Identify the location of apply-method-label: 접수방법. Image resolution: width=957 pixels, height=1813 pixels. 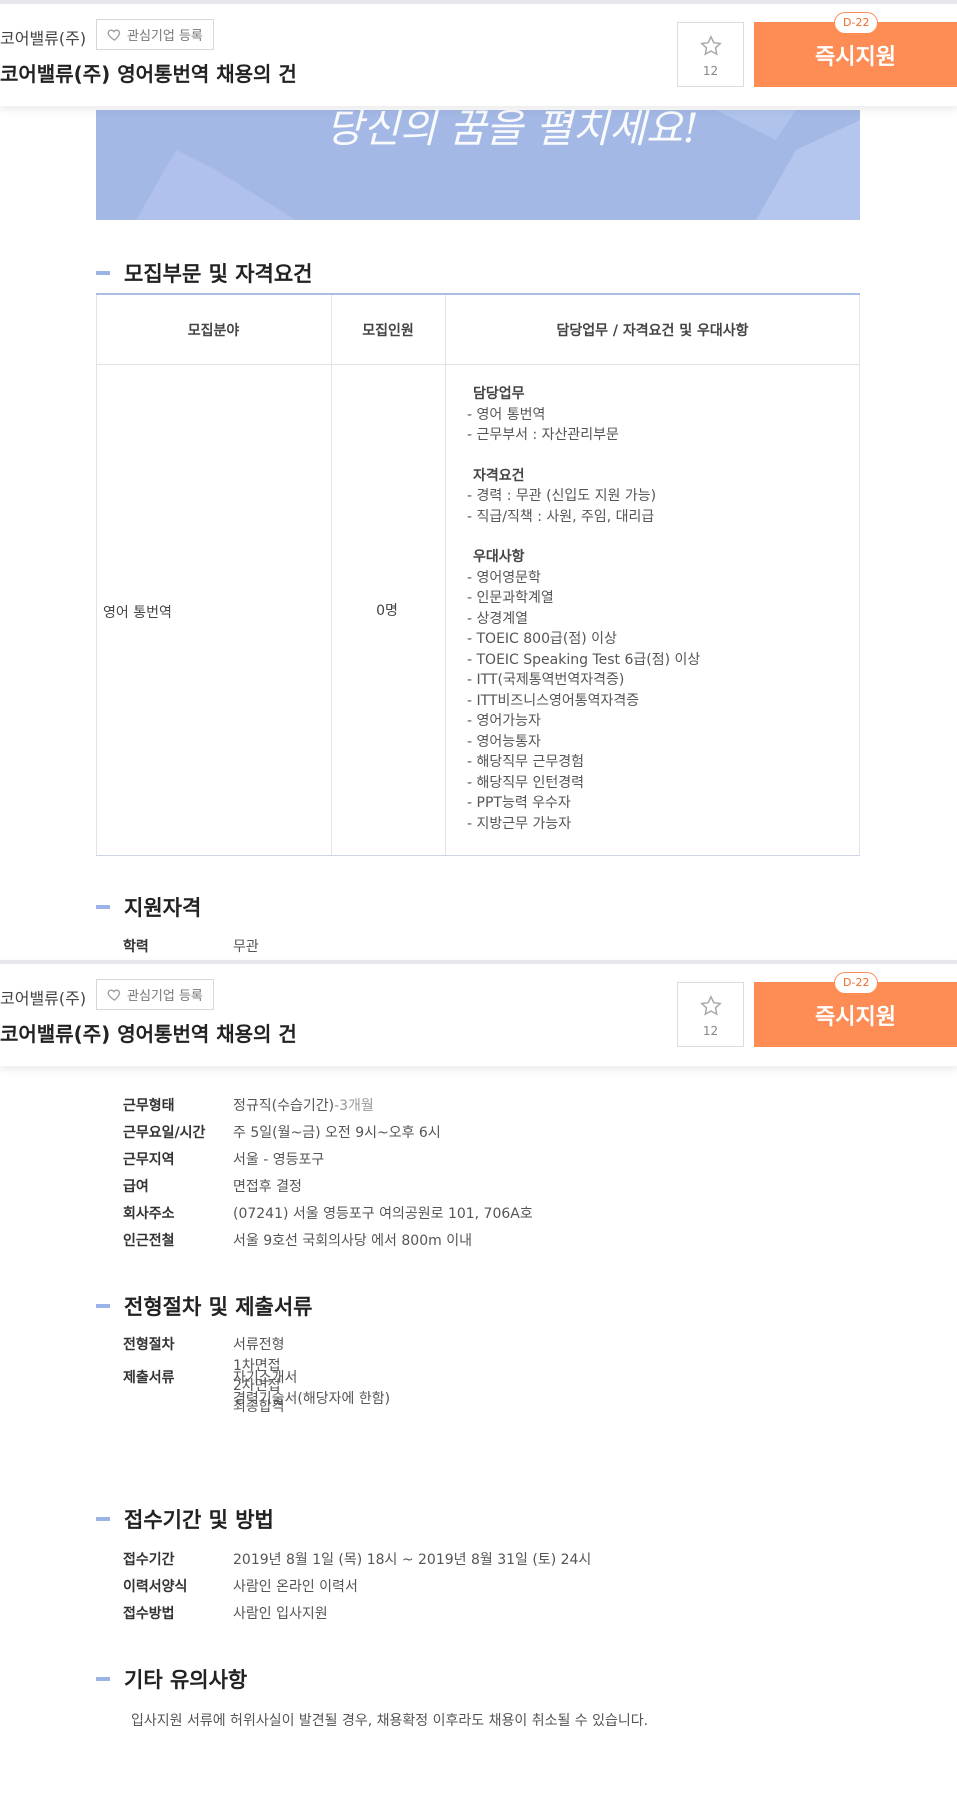
(149, 1613).